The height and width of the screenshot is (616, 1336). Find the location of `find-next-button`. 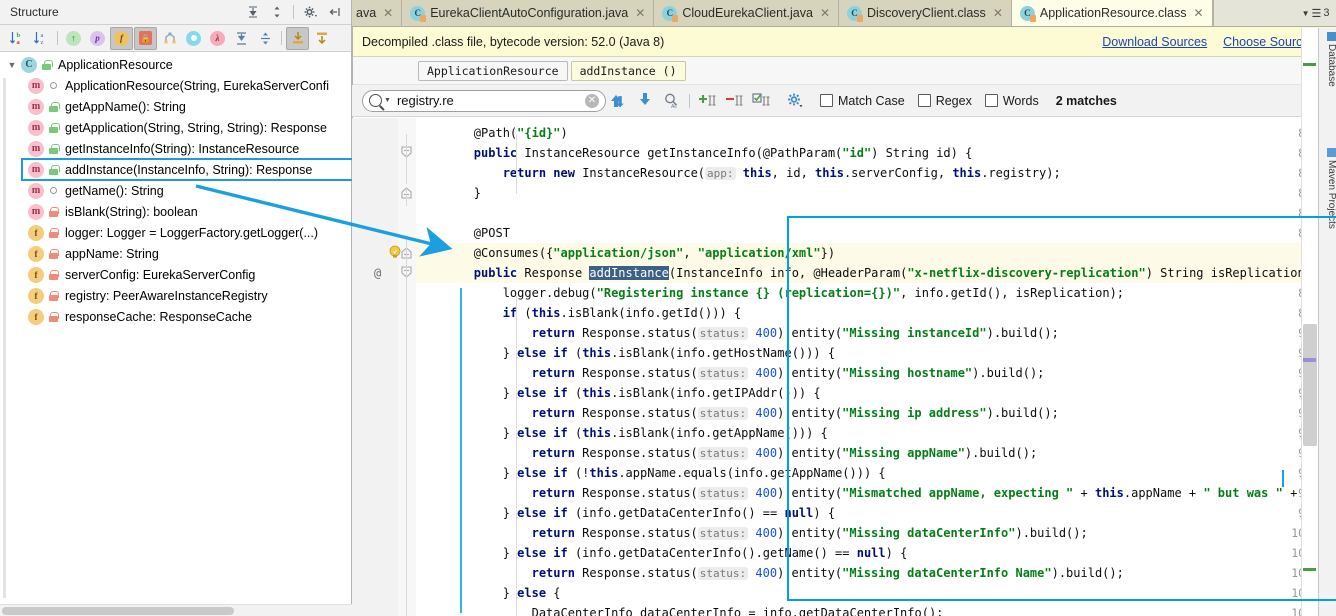

find-next-button is located at coordinates (645, 101).